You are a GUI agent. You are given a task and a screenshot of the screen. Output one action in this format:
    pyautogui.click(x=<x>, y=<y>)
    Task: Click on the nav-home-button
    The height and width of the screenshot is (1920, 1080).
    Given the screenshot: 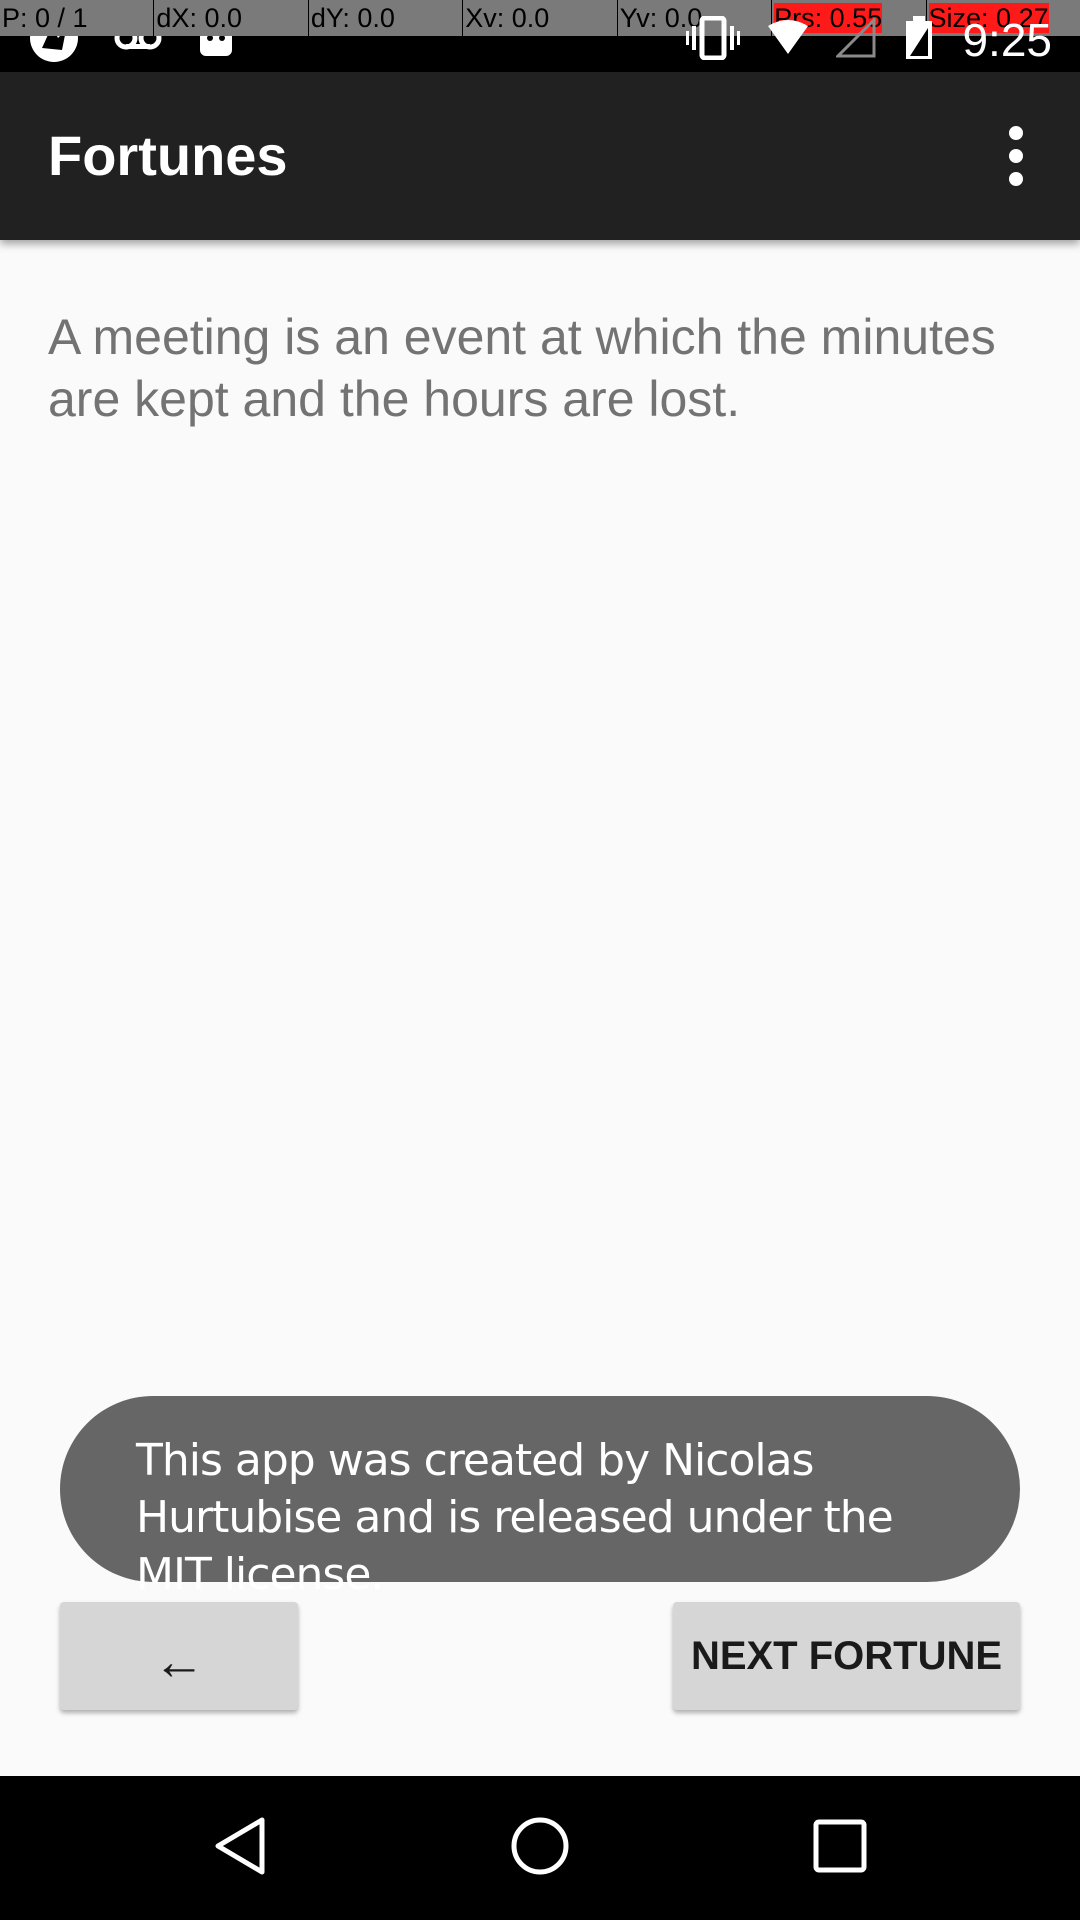 What is the action you would take?
    pyautogui.click(x=540, y=1848)
    